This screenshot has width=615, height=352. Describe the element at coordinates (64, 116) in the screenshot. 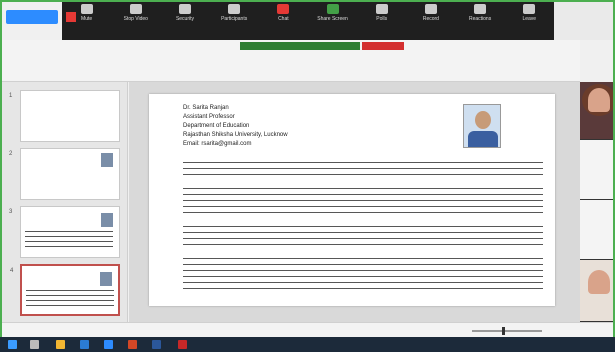

I see `slide-thumbnail: 1` at that location.